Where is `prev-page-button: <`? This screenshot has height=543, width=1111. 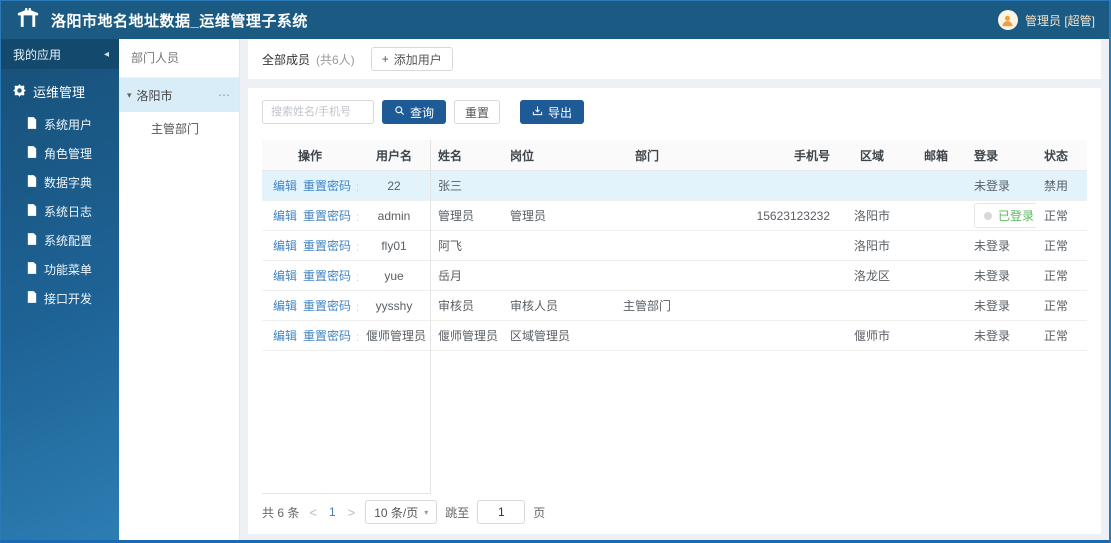
prev-page-button: < is located at coordinates (313, 512).